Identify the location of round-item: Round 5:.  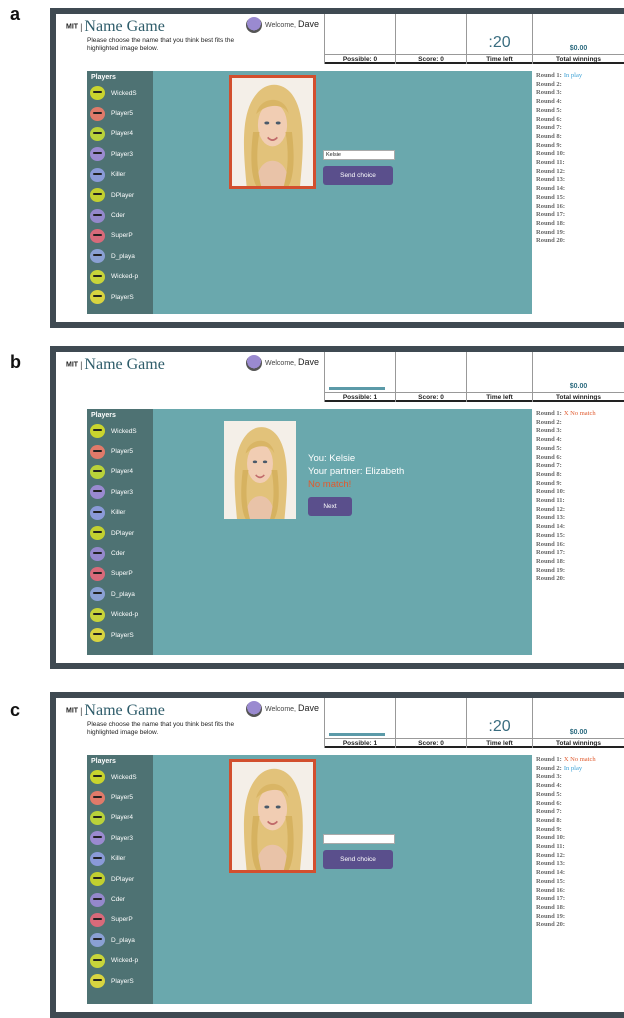
(580, 449).